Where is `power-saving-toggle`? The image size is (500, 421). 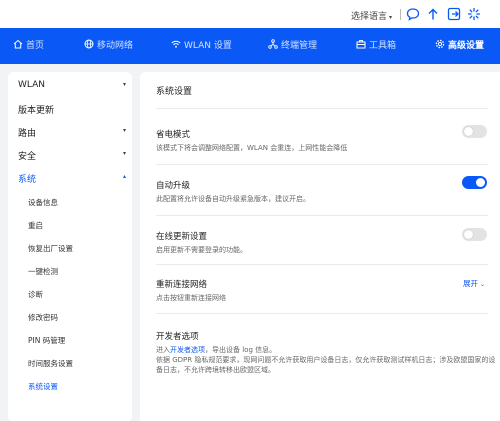
power-saving-toggle is located at coordinates (474, 131).